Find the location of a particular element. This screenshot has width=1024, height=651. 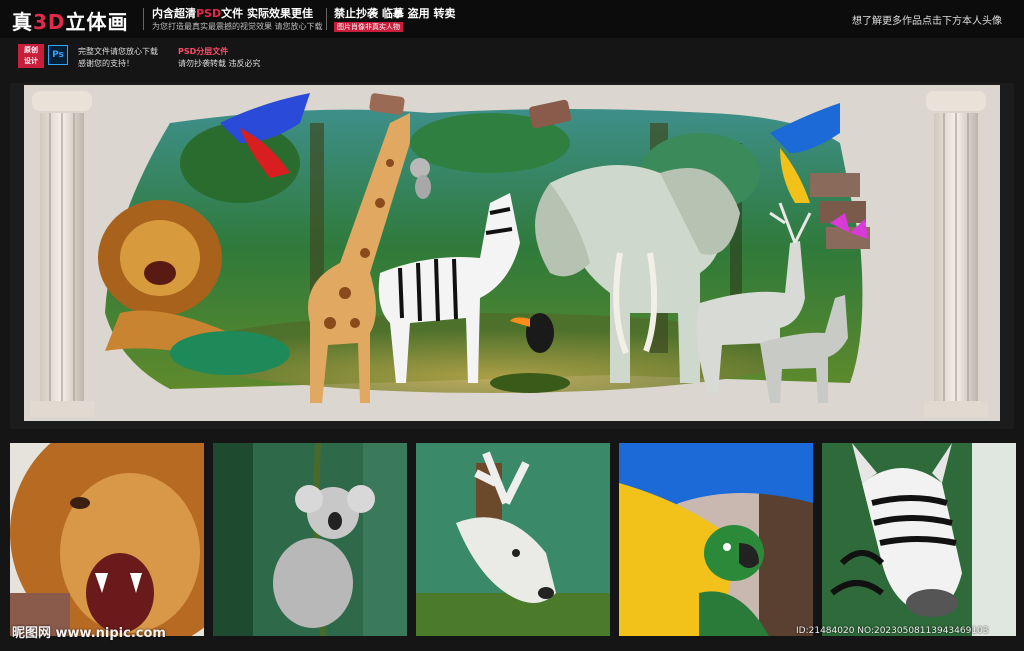

copyright-warning: 禁止抄袭 临摹 盗用 转卖 is located at coordinates (395, 13).